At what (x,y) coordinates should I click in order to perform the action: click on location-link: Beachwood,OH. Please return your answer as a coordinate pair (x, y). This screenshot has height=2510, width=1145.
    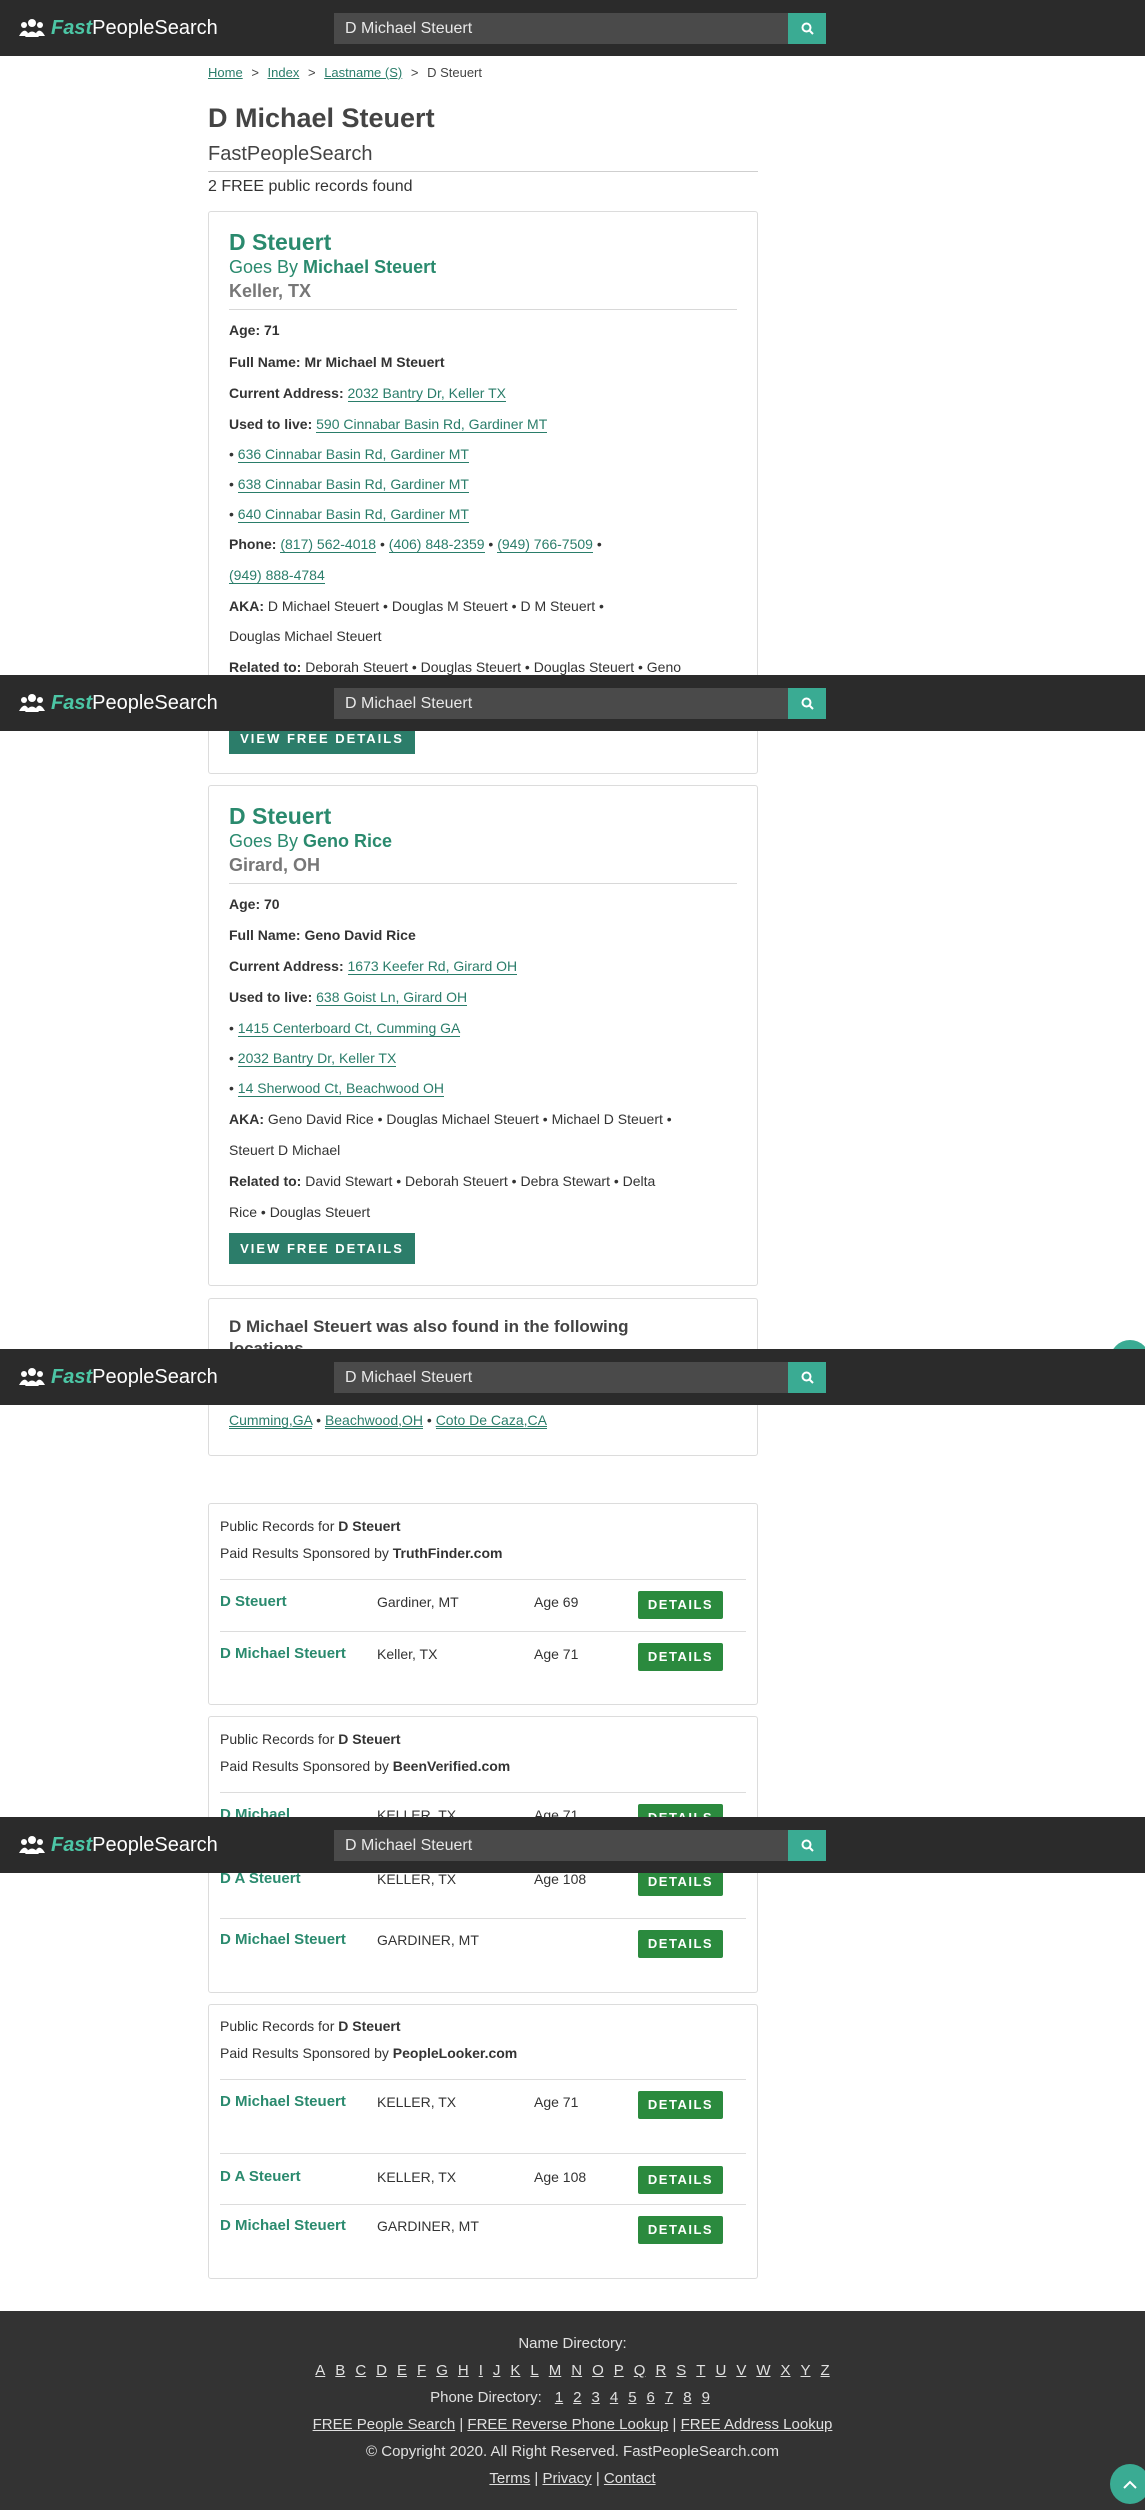
    Looking at the image, I should click on (373, 1420).